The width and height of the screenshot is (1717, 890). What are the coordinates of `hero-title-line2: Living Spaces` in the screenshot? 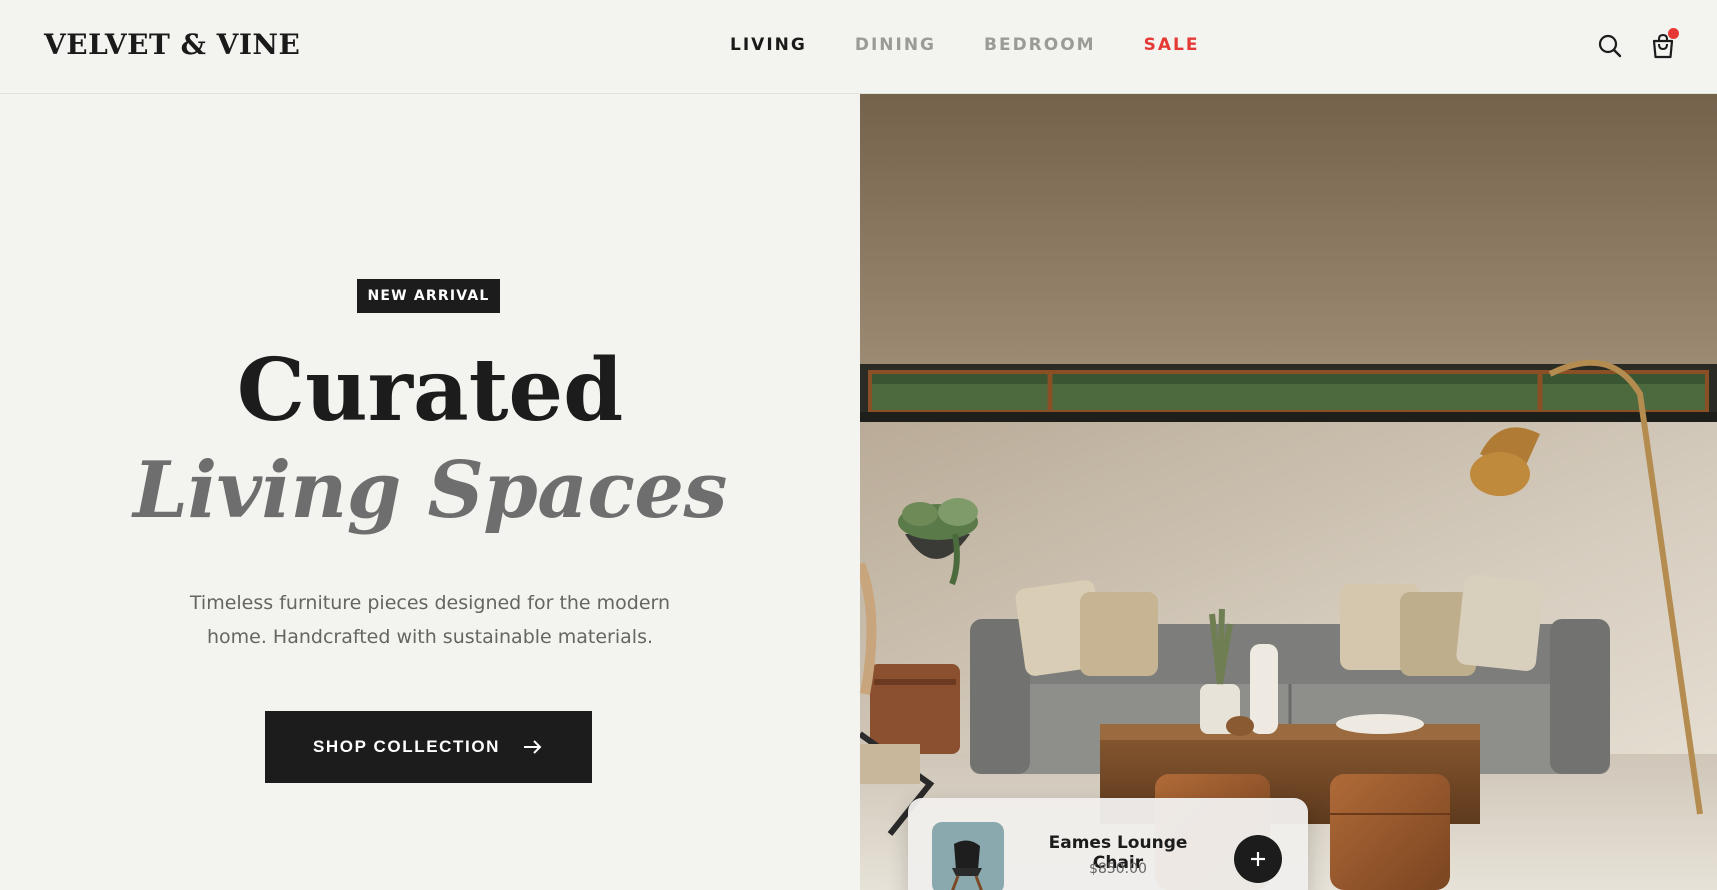 It's located at (430, 490).